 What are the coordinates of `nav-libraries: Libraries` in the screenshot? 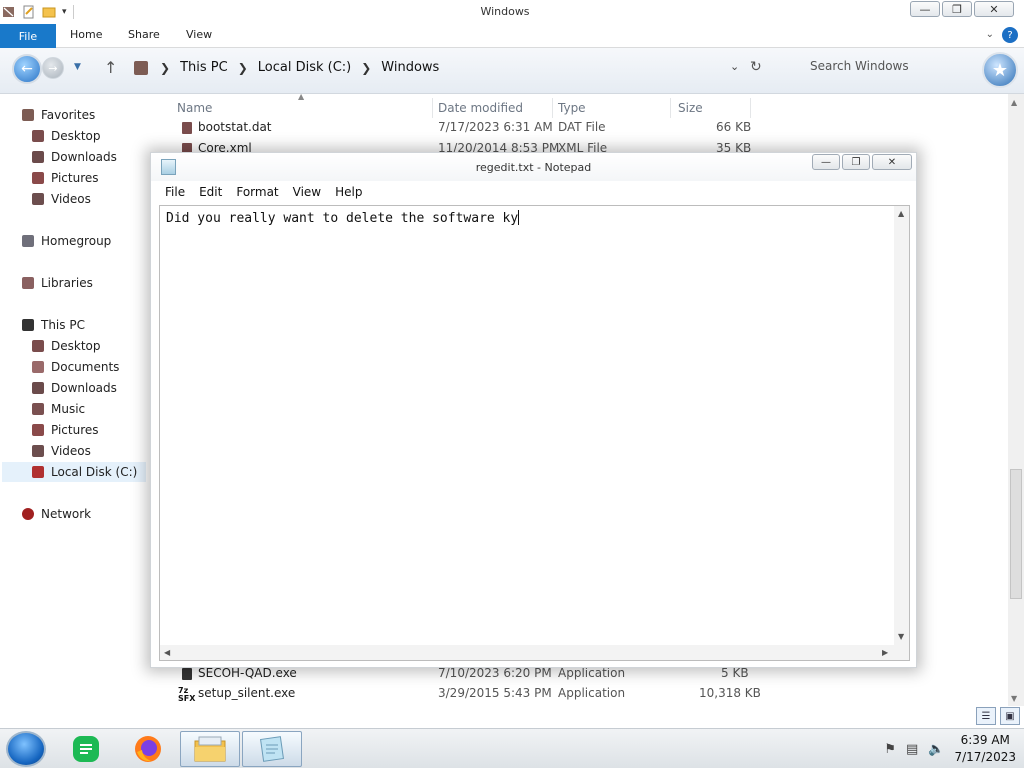 It's located at (57, 283).